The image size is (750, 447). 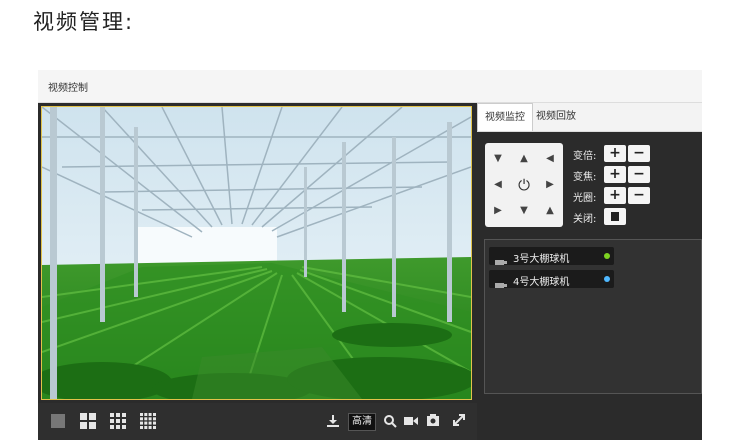 I want to click on ptz-up-left-icon: ▼, so click(x=498, y=159).